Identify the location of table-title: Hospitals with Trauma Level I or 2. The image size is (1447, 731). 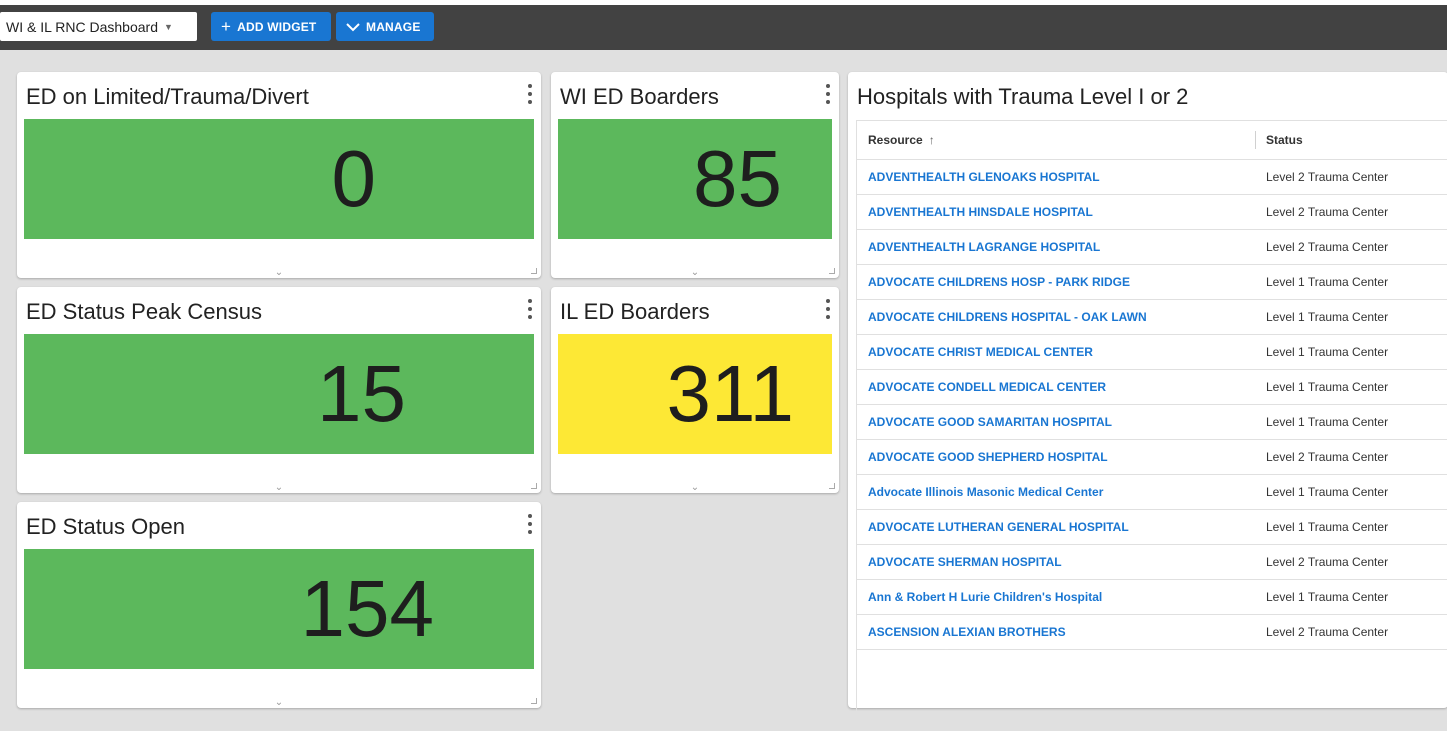
(1023, 96).